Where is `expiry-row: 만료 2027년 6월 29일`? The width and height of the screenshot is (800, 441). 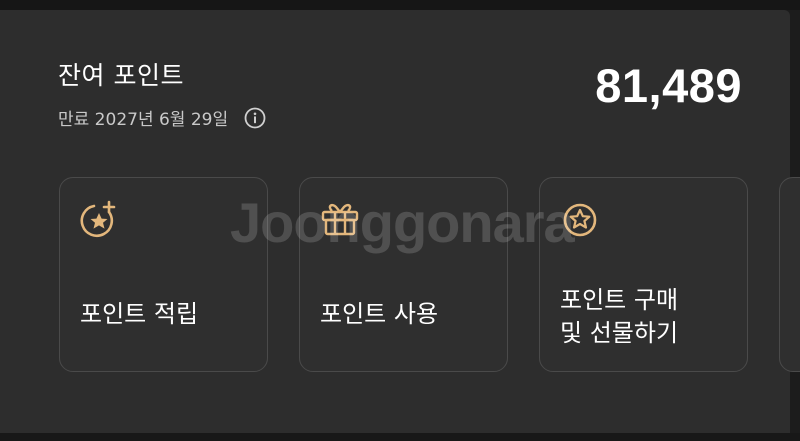 expiry-row: 만료 2027년 6월 29일 is located at coordinates (162, 117).